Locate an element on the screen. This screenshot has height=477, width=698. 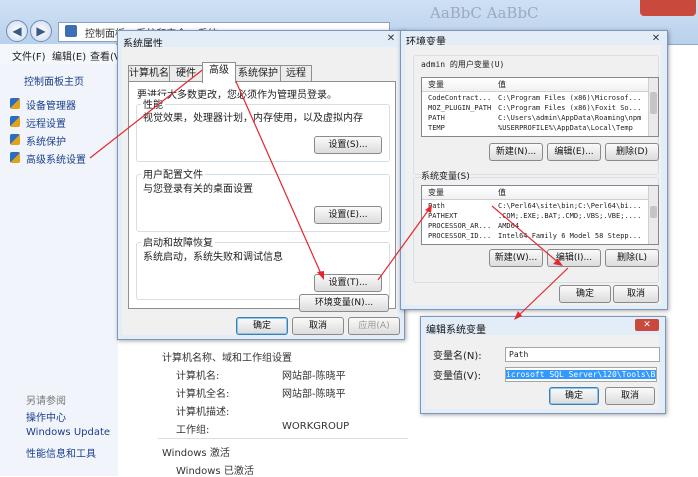
arrow-to-path is located at coordinates (404, 244).